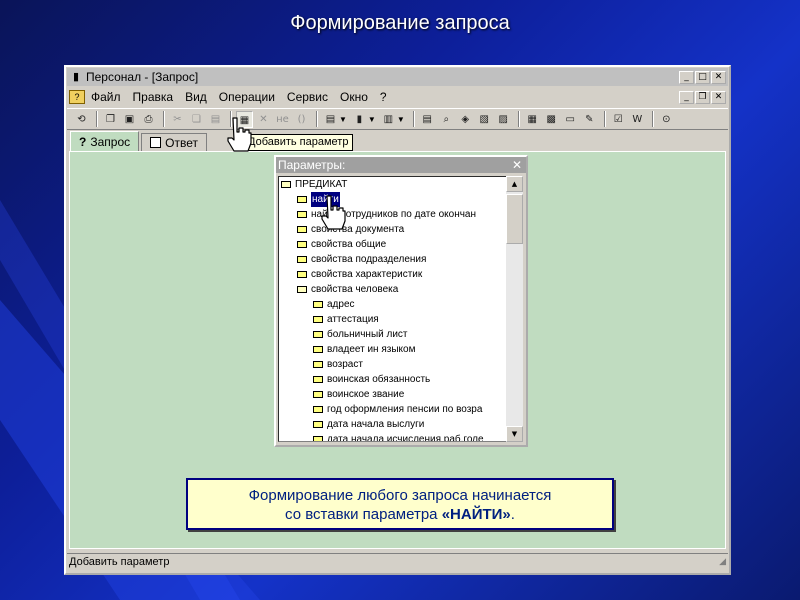 Image resolution: width=800 pixels, height=600 pixels. I want to click on export-icon: ▧, so click(484, 119).